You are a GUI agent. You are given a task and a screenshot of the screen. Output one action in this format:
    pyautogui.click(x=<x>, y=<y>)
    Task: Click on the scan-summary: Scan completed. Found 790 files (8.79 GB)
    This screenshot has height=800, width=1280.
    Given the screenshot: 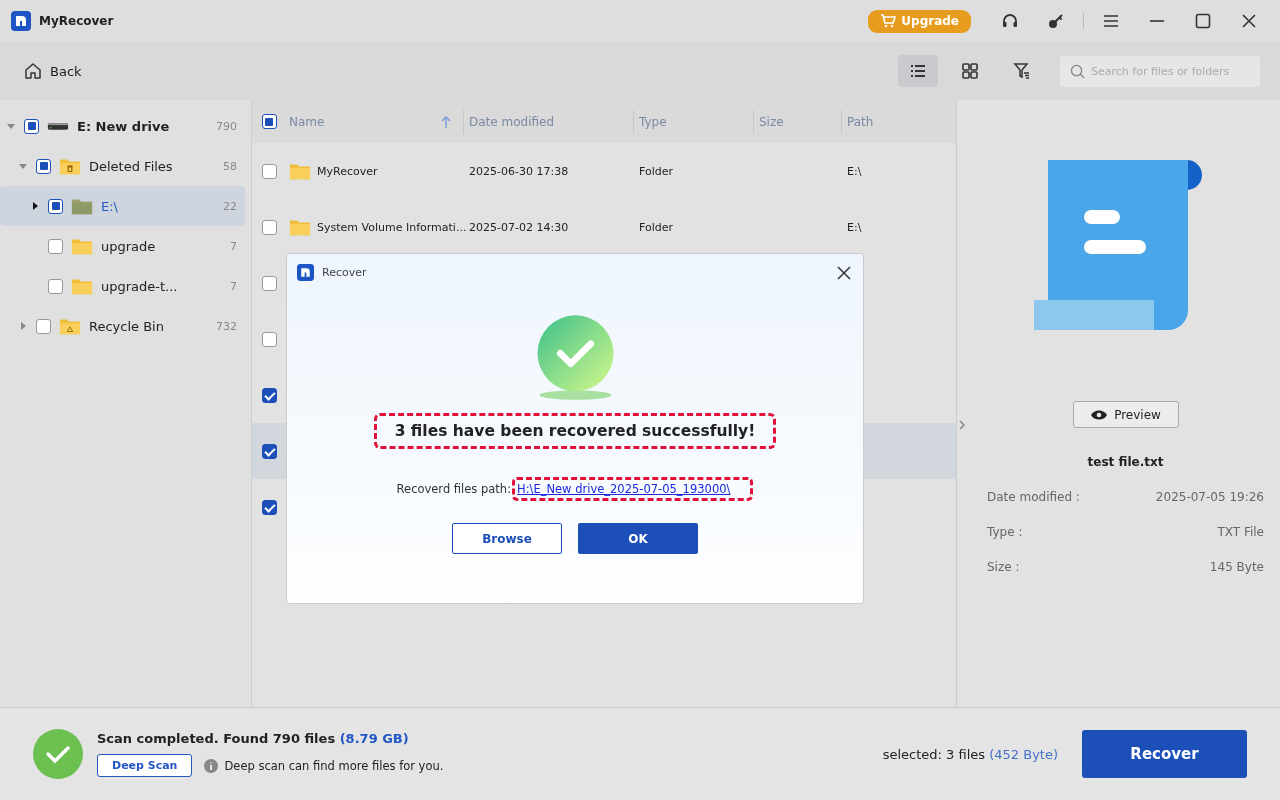 What is the action you would take?
    pyautogui.click(x=253, y=738)
    